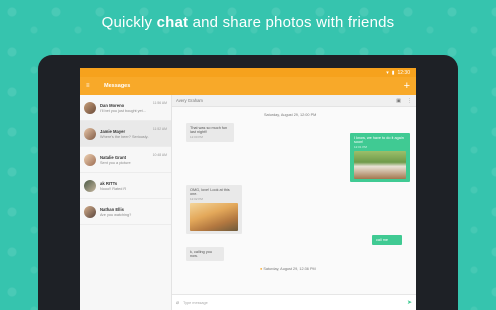  Describe the element at coordinates (129, 22) in the screenshot. I see `headline-pre: Quickly` at that location.